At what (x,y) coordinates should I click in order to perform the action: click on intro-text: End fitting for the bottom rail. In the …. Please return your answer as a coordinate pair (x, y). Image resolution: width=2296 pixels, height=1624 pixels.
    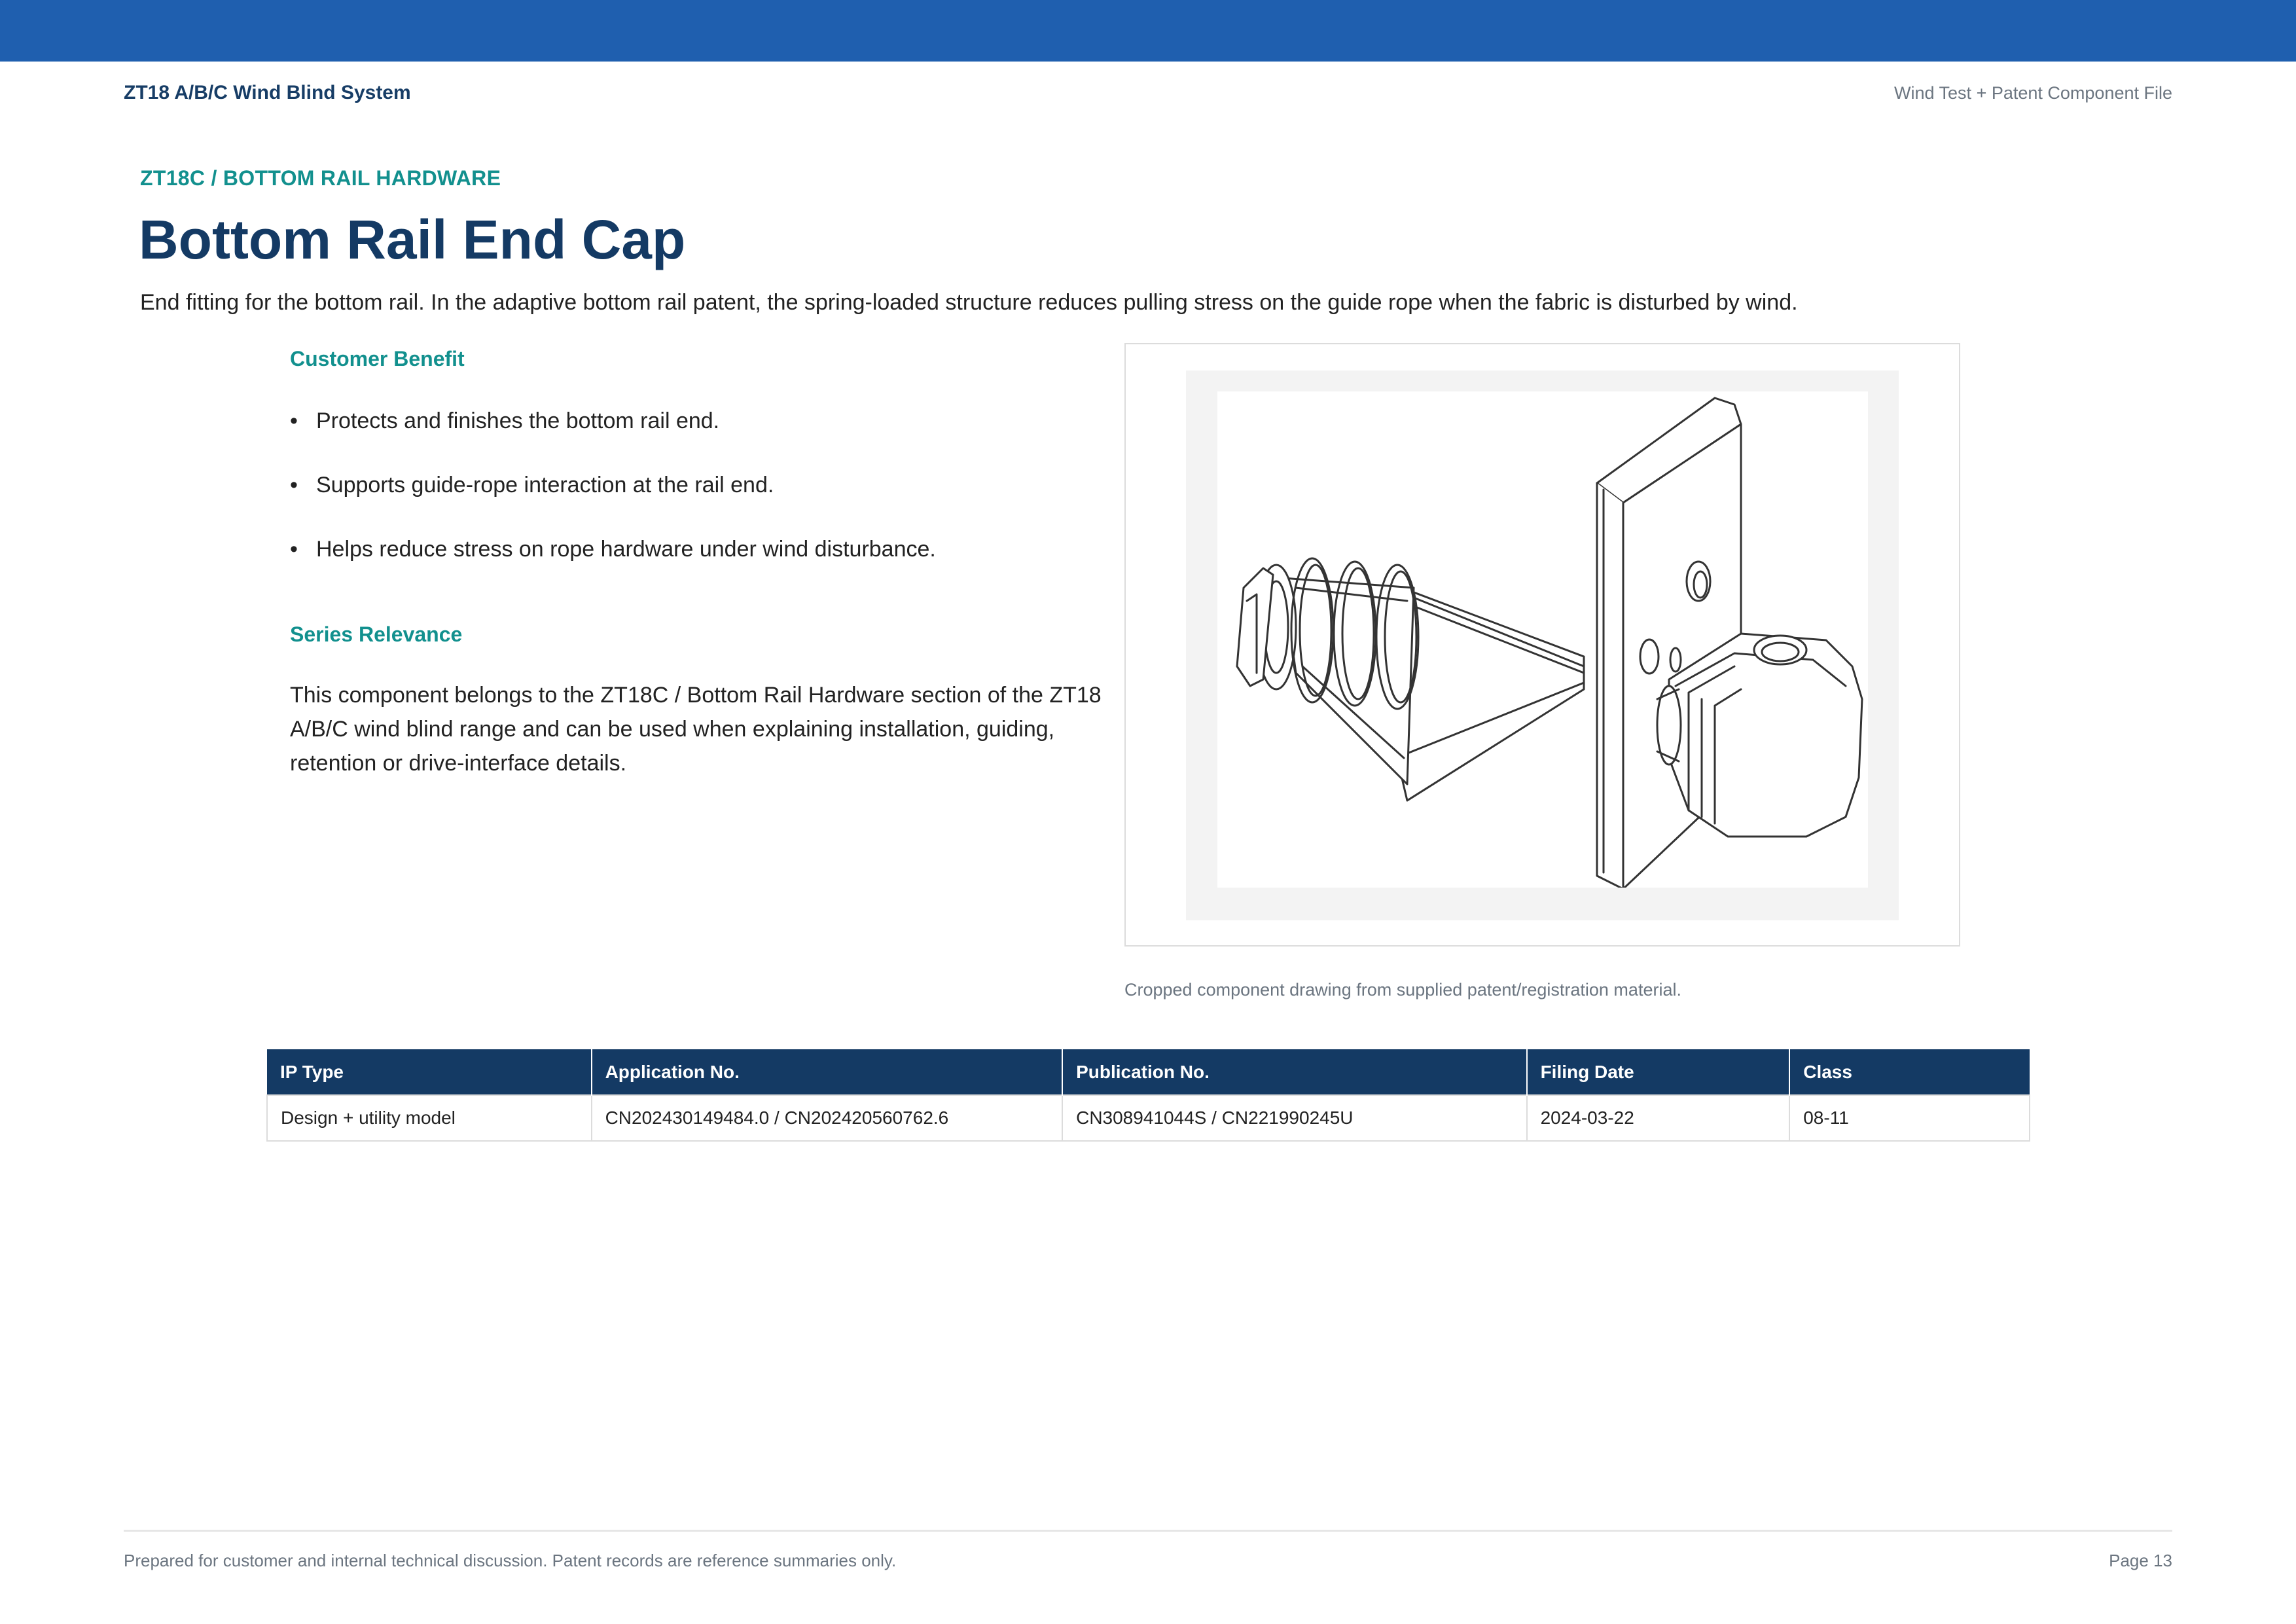
    Looking at the image, I should click on (969, 302).